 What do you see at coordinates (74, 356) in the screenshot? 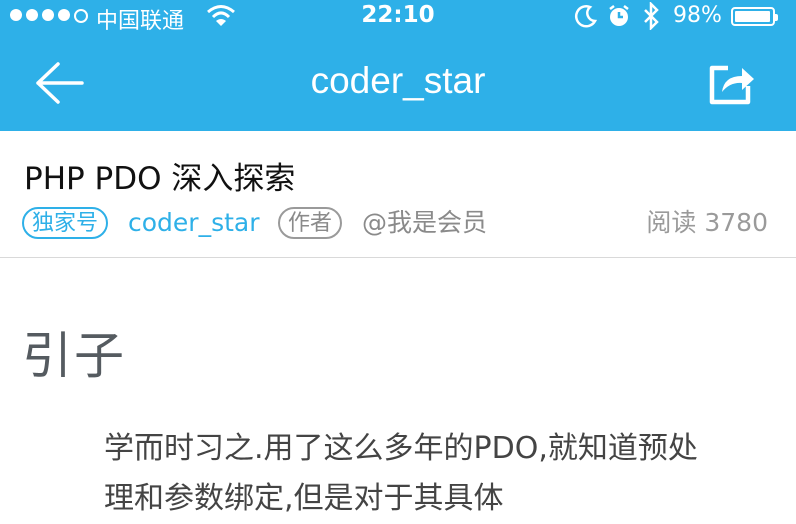
I see `section-heading: 引子` at bounding box center [74, 356].